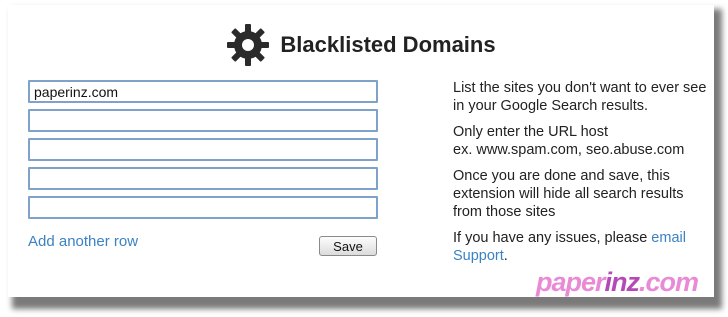  What do you see at coordinates (669, 282) in the screenshot?
I see `watermark-part-3: .com` at bounding box center [669, 282].